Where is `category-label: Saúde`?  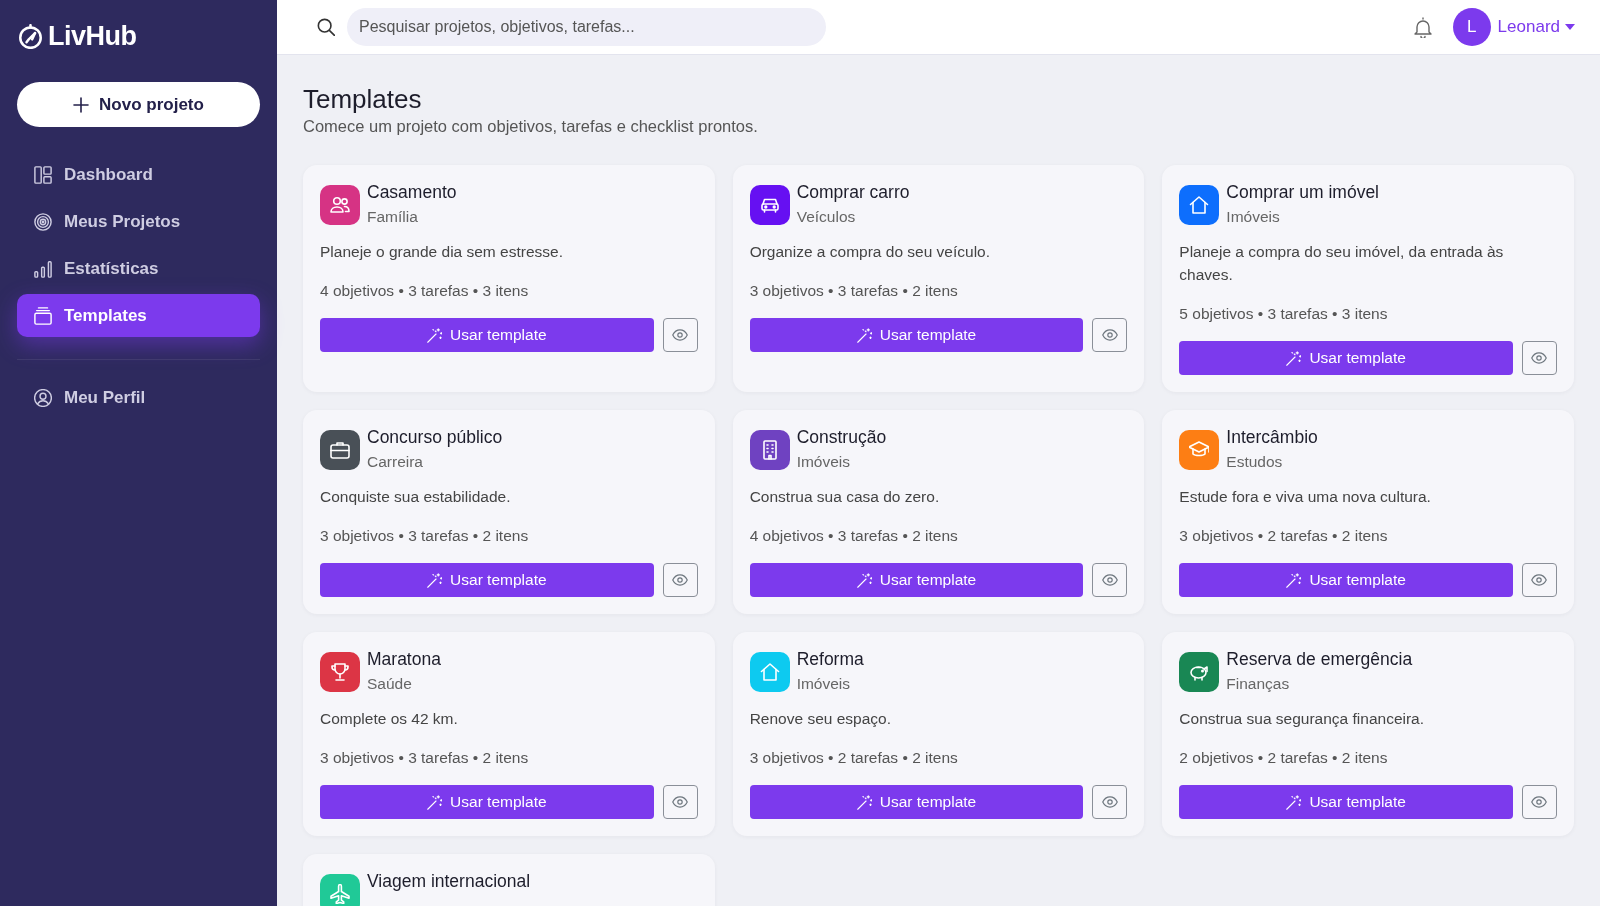
category-label: Saúde is located at coordinates (390, 684).